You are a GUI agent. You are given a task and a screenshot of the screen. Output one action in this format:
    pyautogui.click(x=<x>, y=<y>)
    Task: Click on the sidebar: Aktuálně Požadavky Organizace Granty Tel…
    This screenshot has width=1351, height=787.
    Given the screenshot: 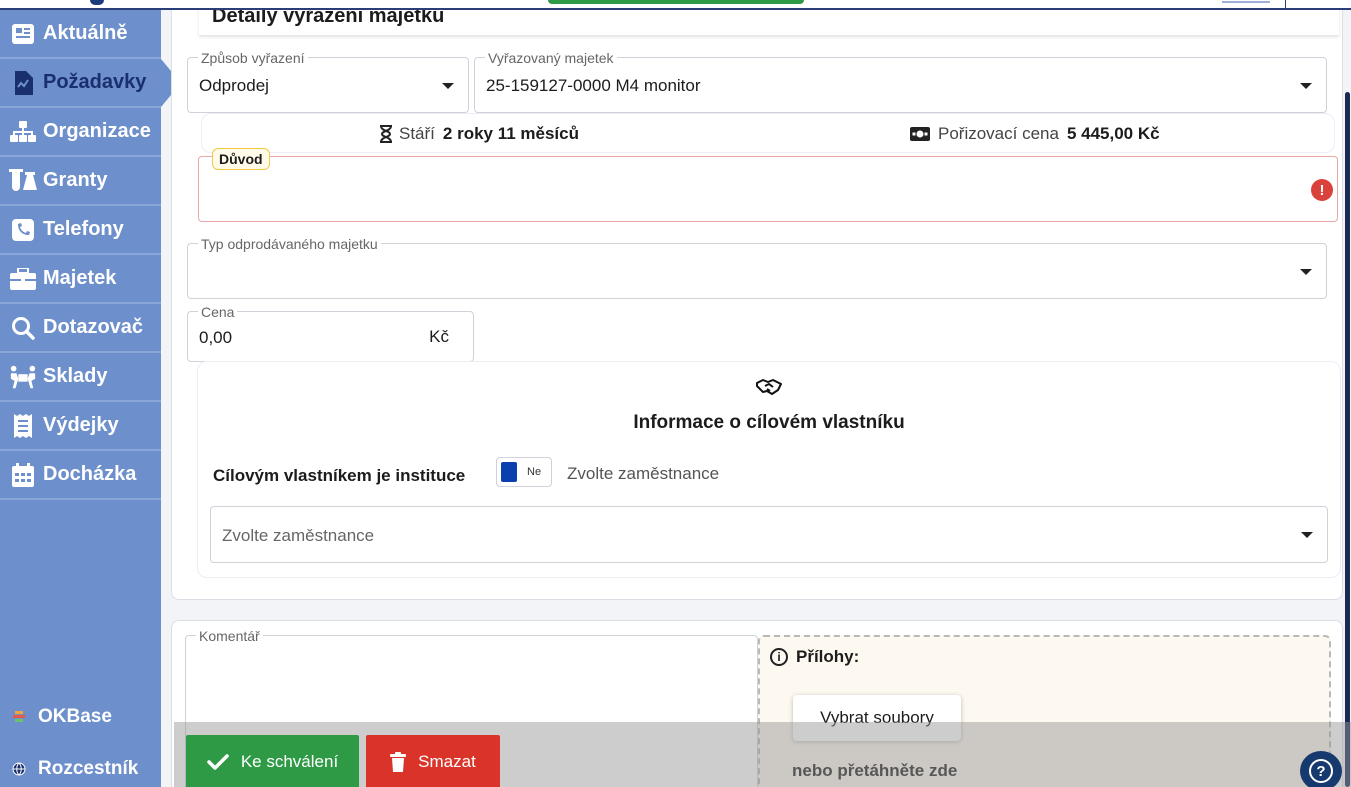 What is the action you would take?
    pyautogui.click(x=90, y=398)
    